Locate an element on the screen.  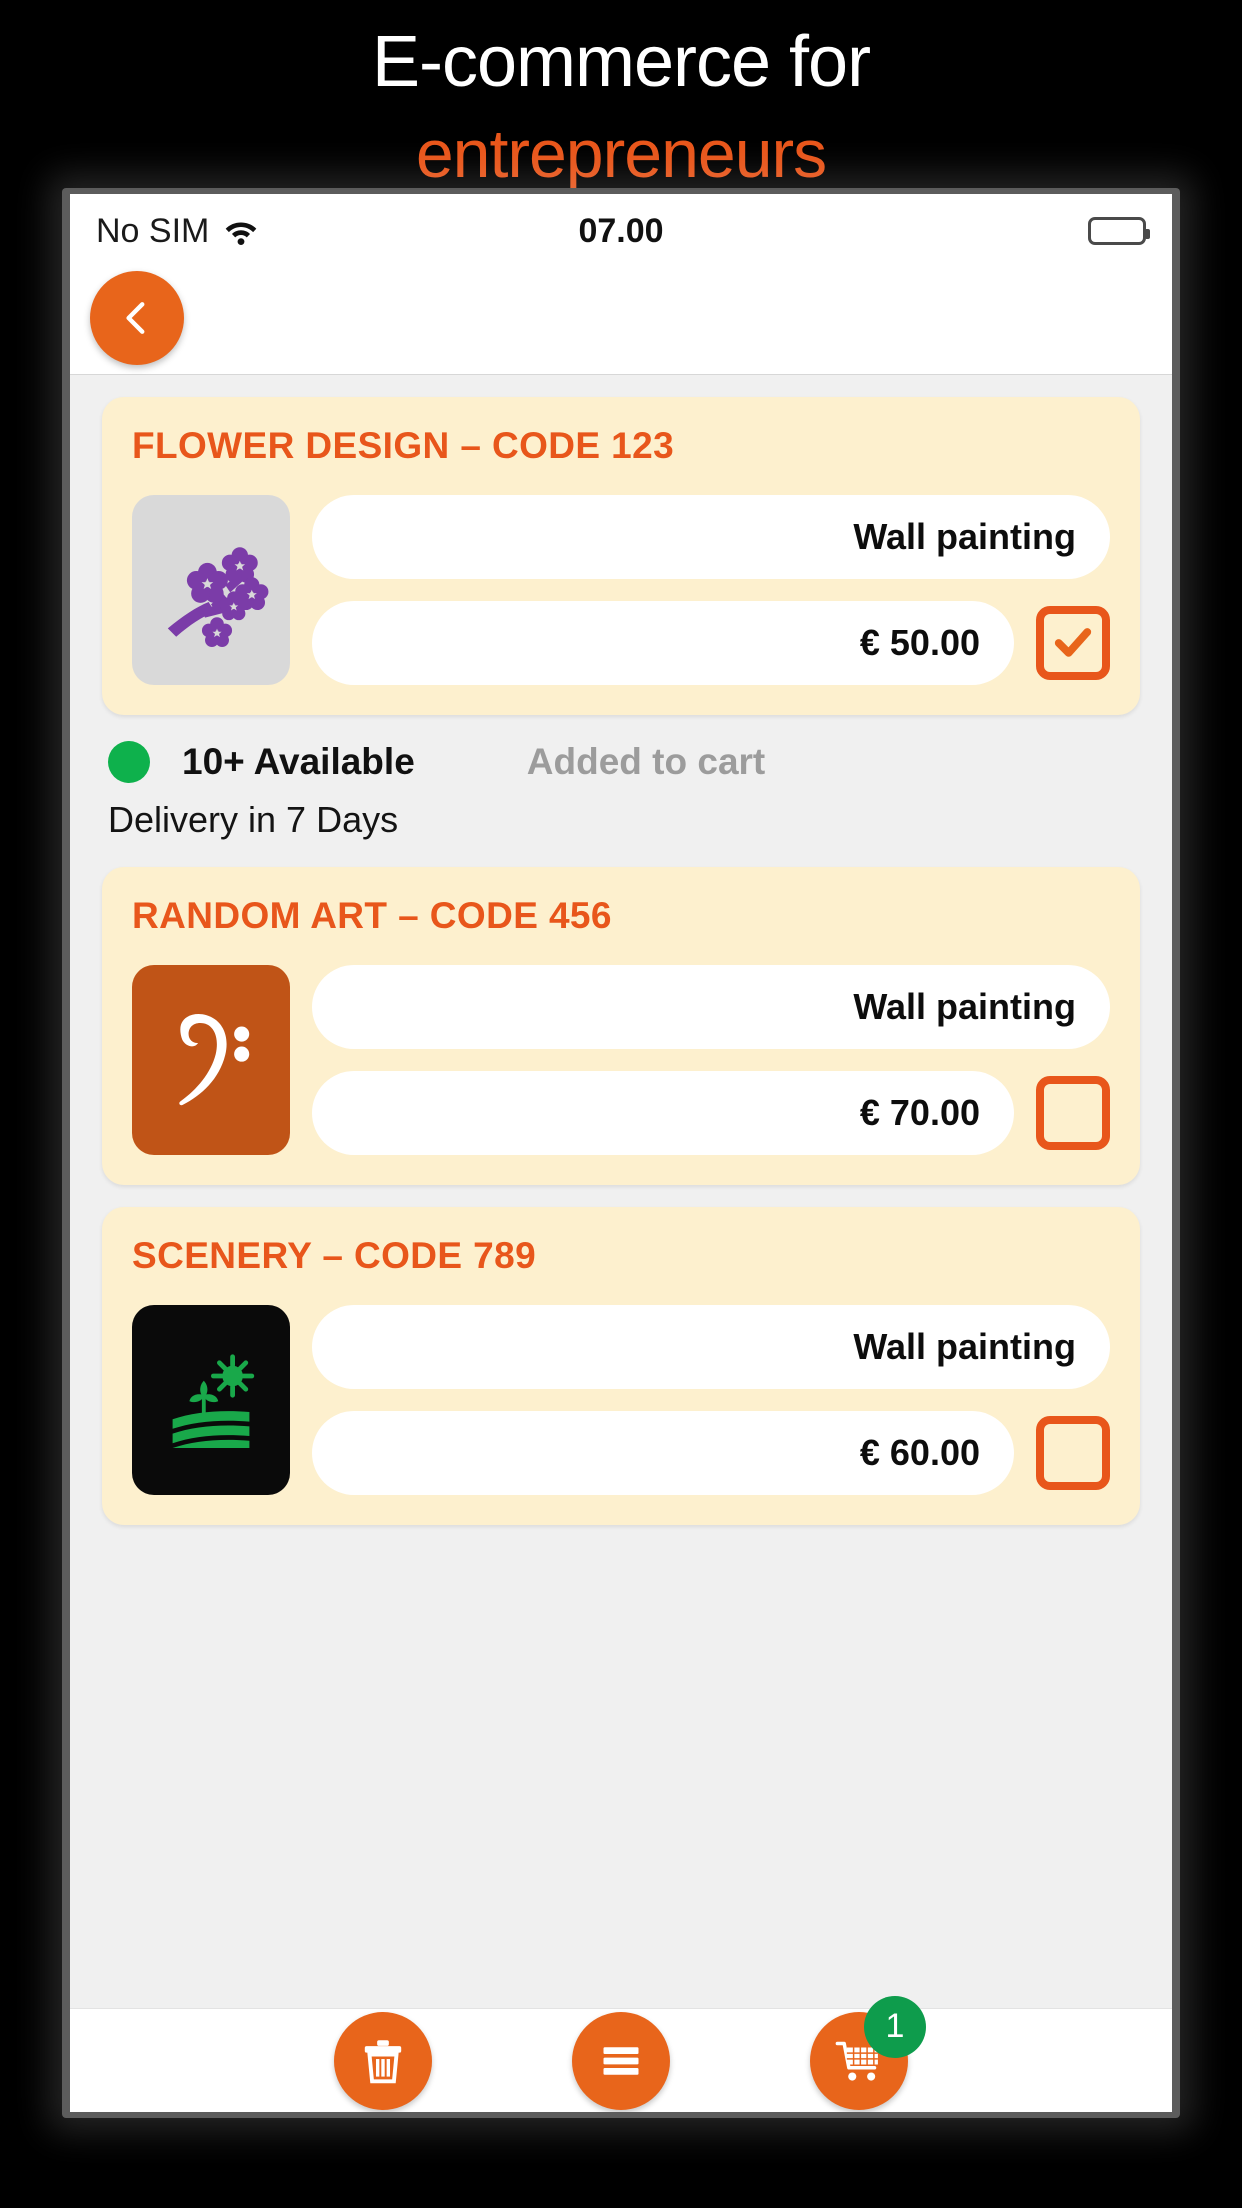
chevron-left-icon is located at coordinates (135, 318).